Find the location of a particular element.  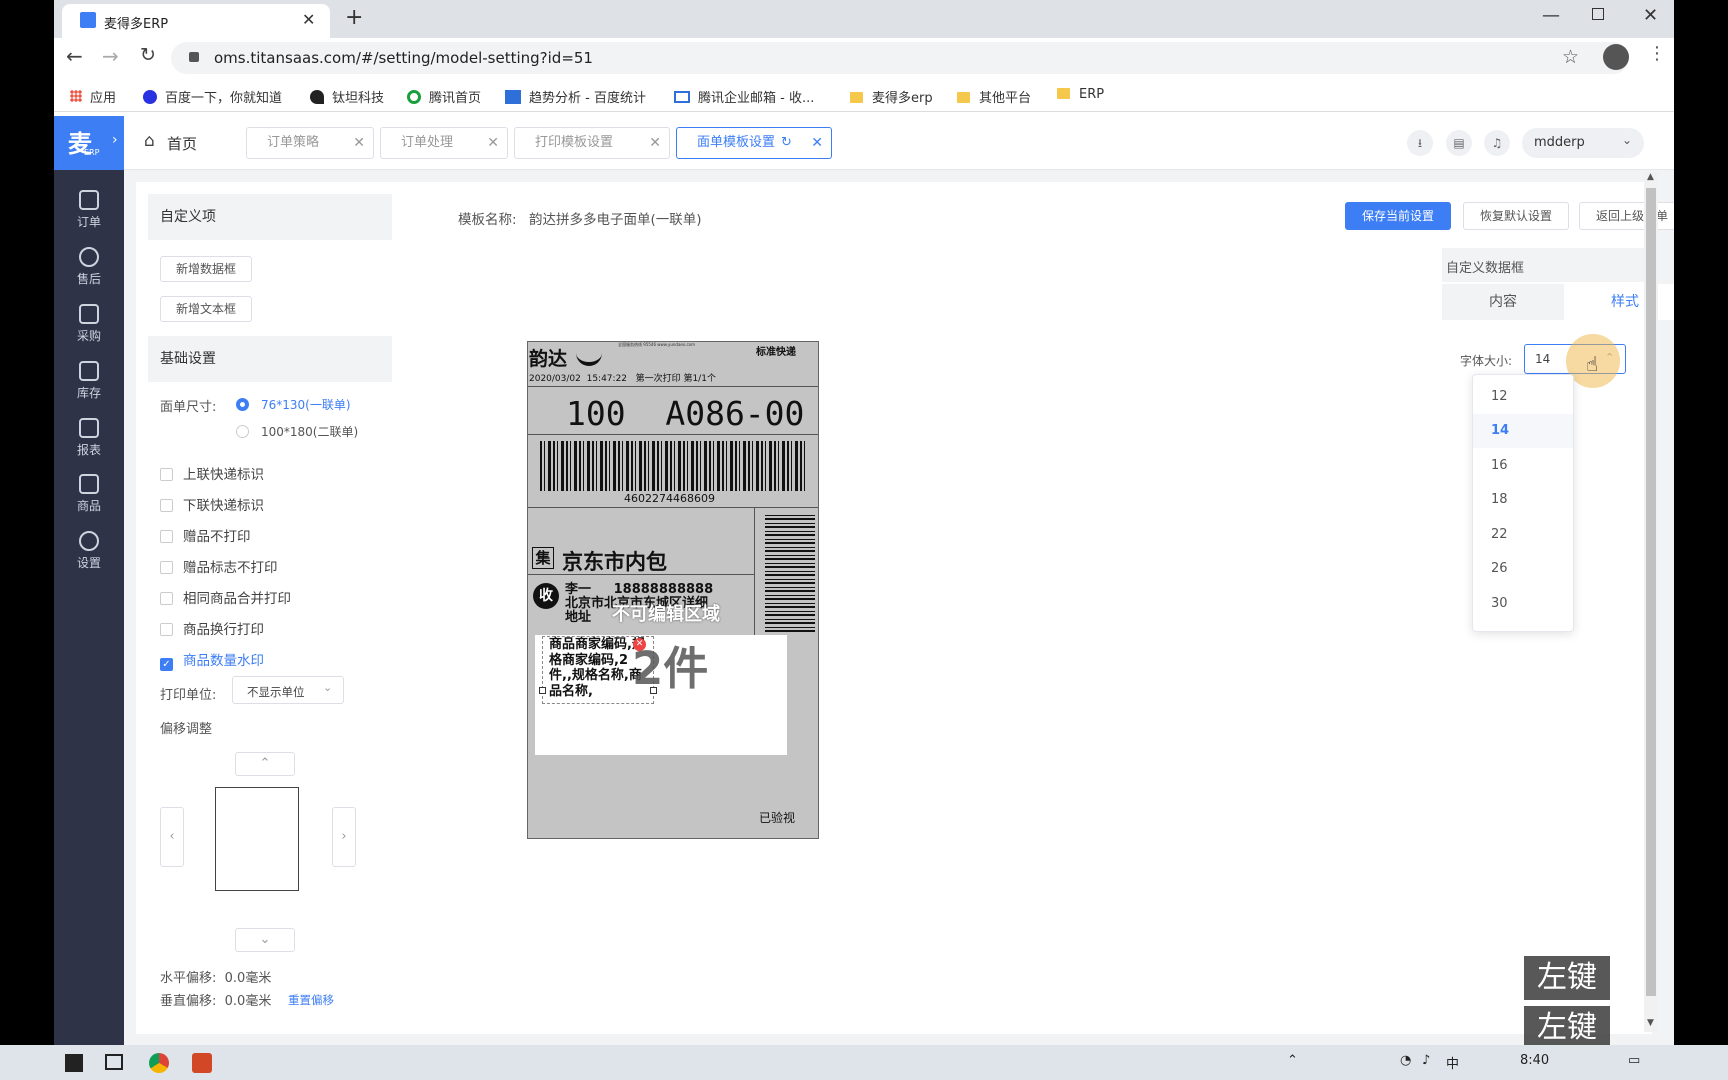

add-data-box-button: 新增数据框 is located at coordinates (206, 269).